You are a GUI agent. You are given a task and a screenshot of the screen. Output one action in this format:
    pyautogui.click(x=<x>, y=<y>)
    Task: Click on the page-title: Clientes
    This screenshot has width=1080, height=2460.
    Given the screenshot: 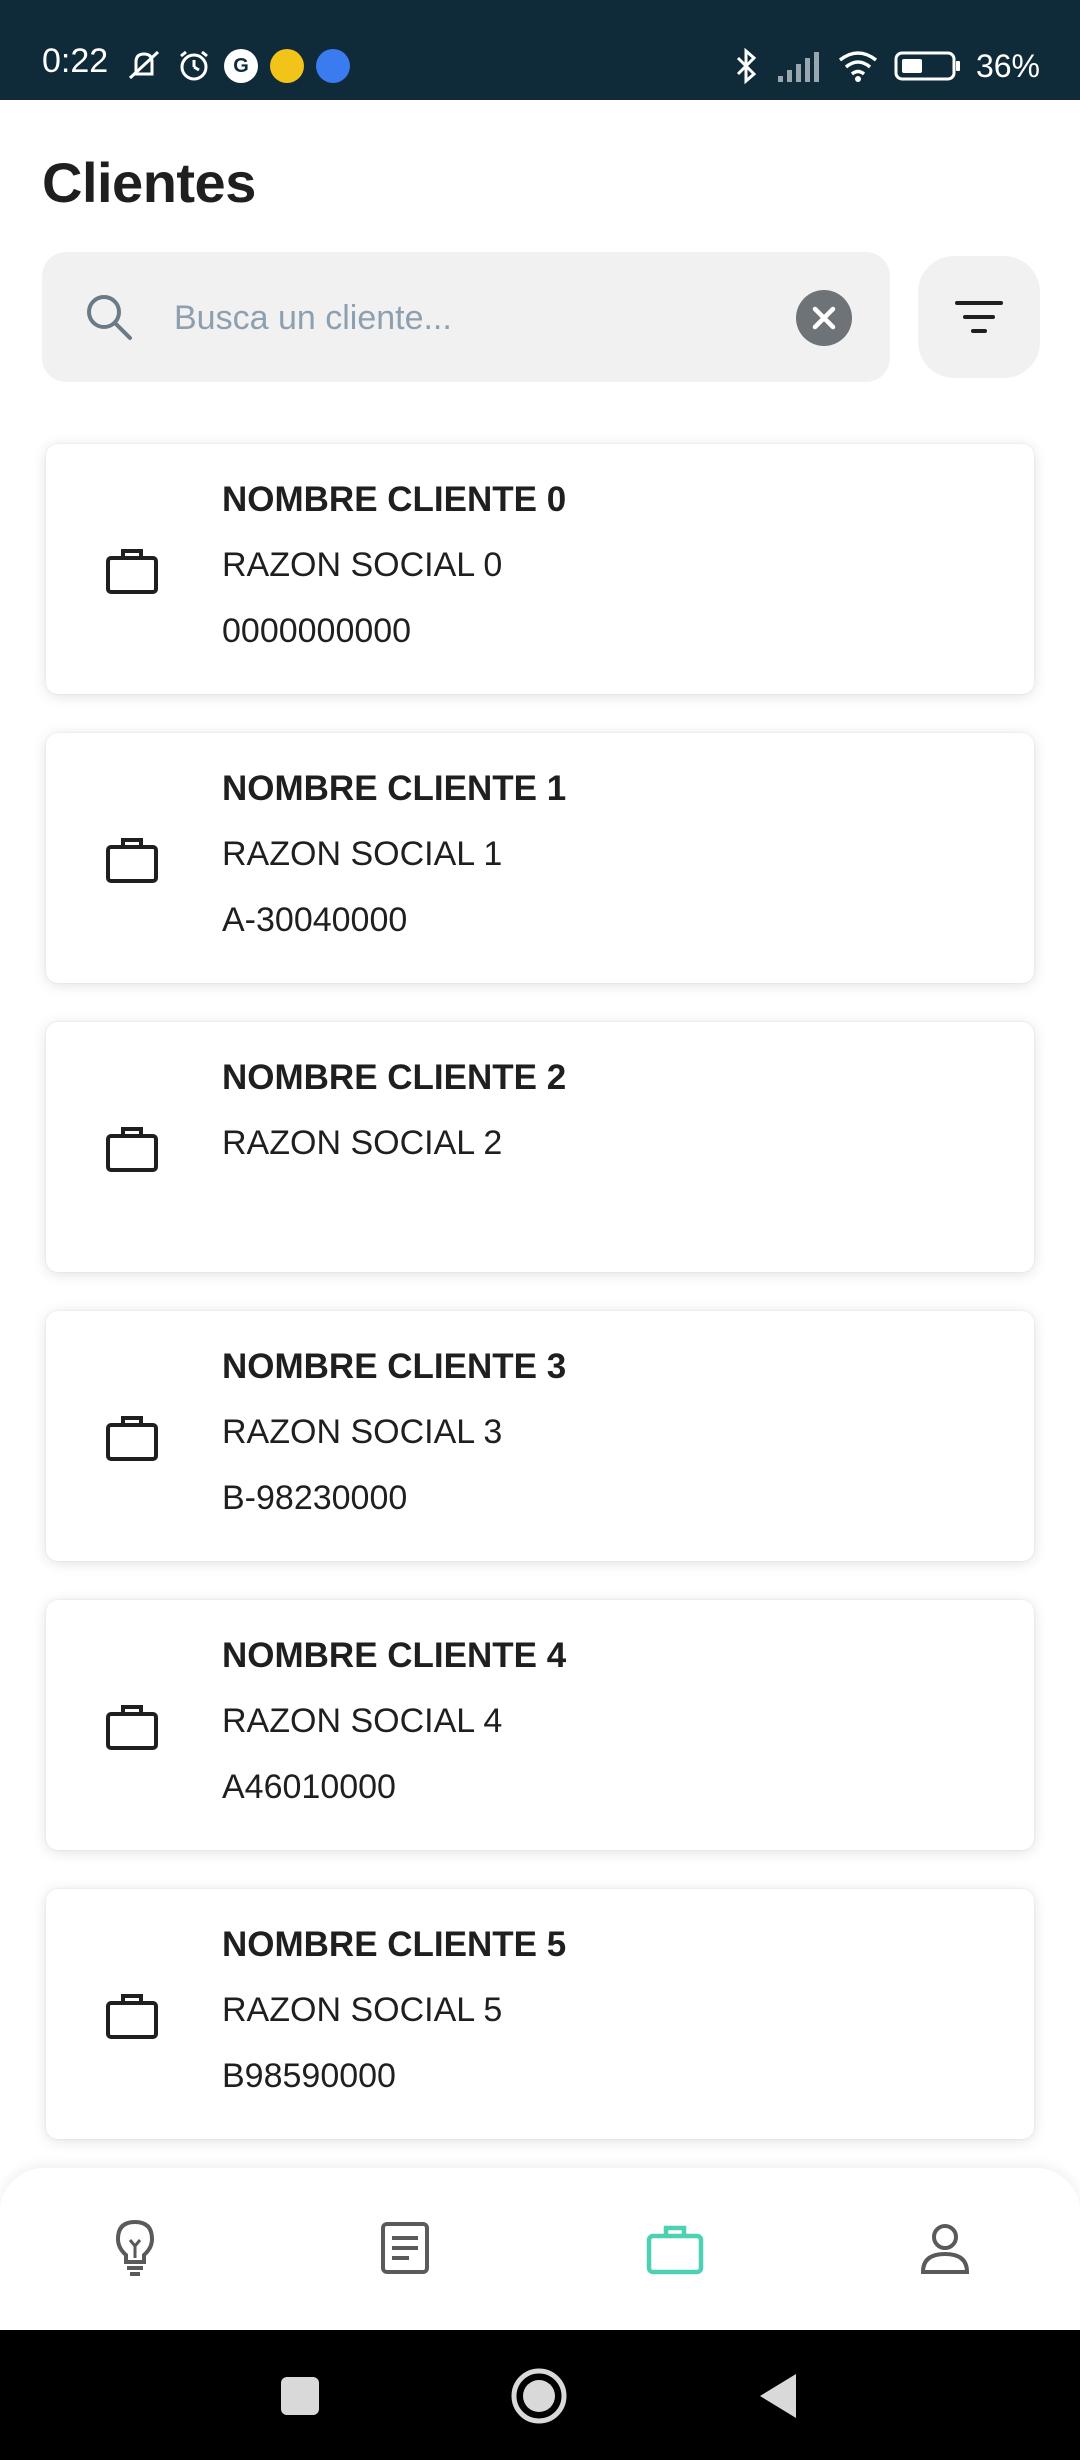 What is the action you would take?
    pyautogui.click(x=149, y=182)
    